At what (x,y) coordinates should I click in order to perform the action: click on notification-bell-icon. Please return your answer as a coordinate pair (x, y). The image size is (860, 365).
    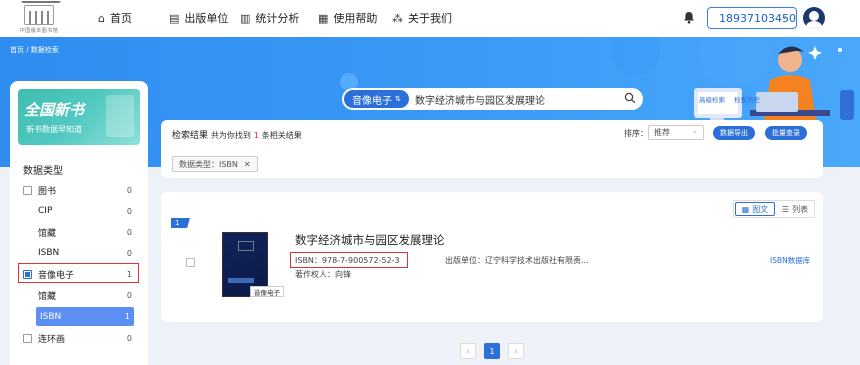
    Looking at the image, I should click on (689, 17).